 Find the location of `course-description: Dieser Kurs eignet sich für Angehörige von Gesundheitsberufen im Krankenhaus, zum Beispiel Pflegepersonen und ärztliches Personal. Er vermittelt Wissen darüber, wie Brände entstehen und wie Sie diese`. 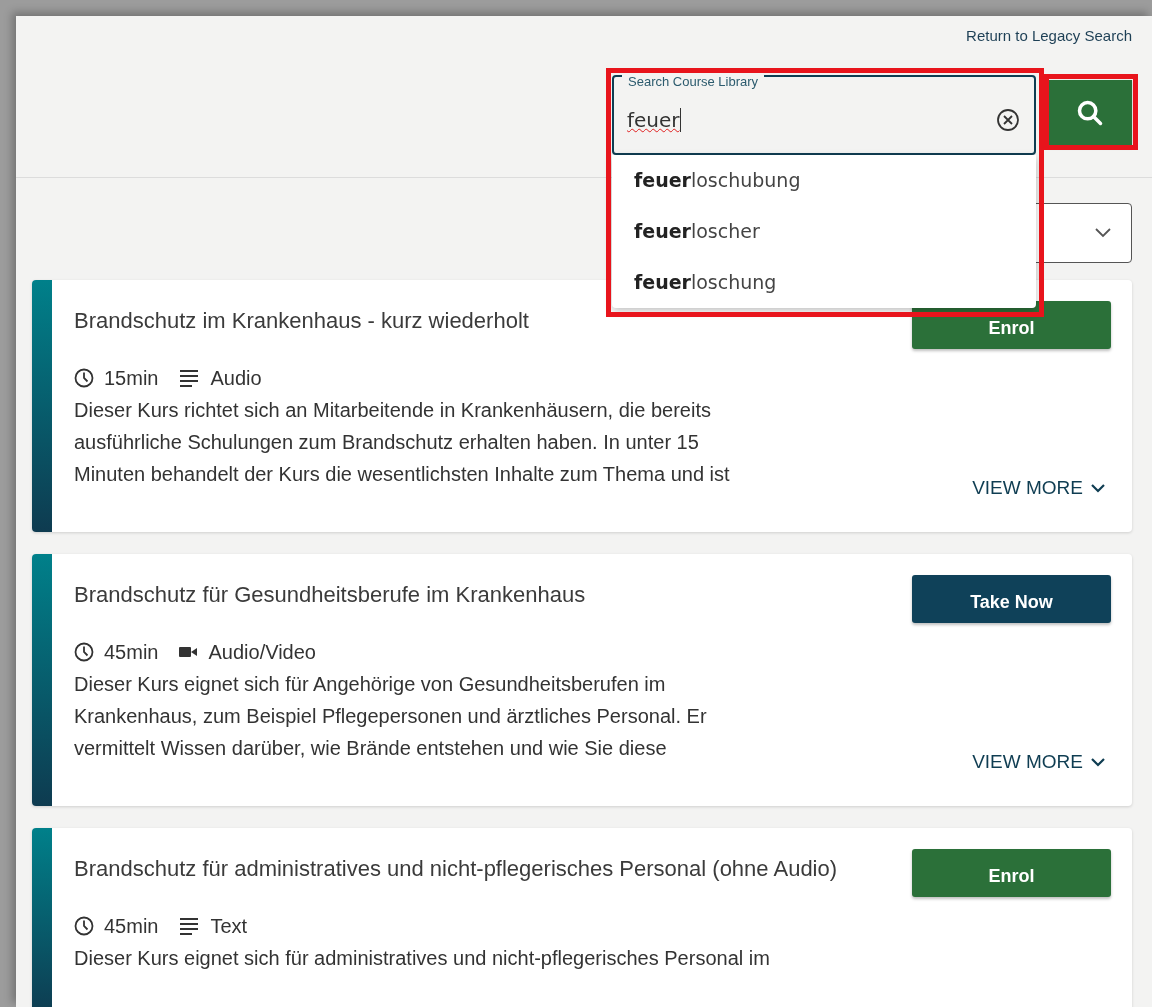

course-description: Dieser Kurs eignet sich für Angehörige von Gesundheitsberufen im Krankenhaus, zum Beispiel Pflegepersonen und ärztliches Personal. Er vermittelt Wissen darüber, wie Brände entstehen und wie Sie diese is located at coordinates (391, 716).